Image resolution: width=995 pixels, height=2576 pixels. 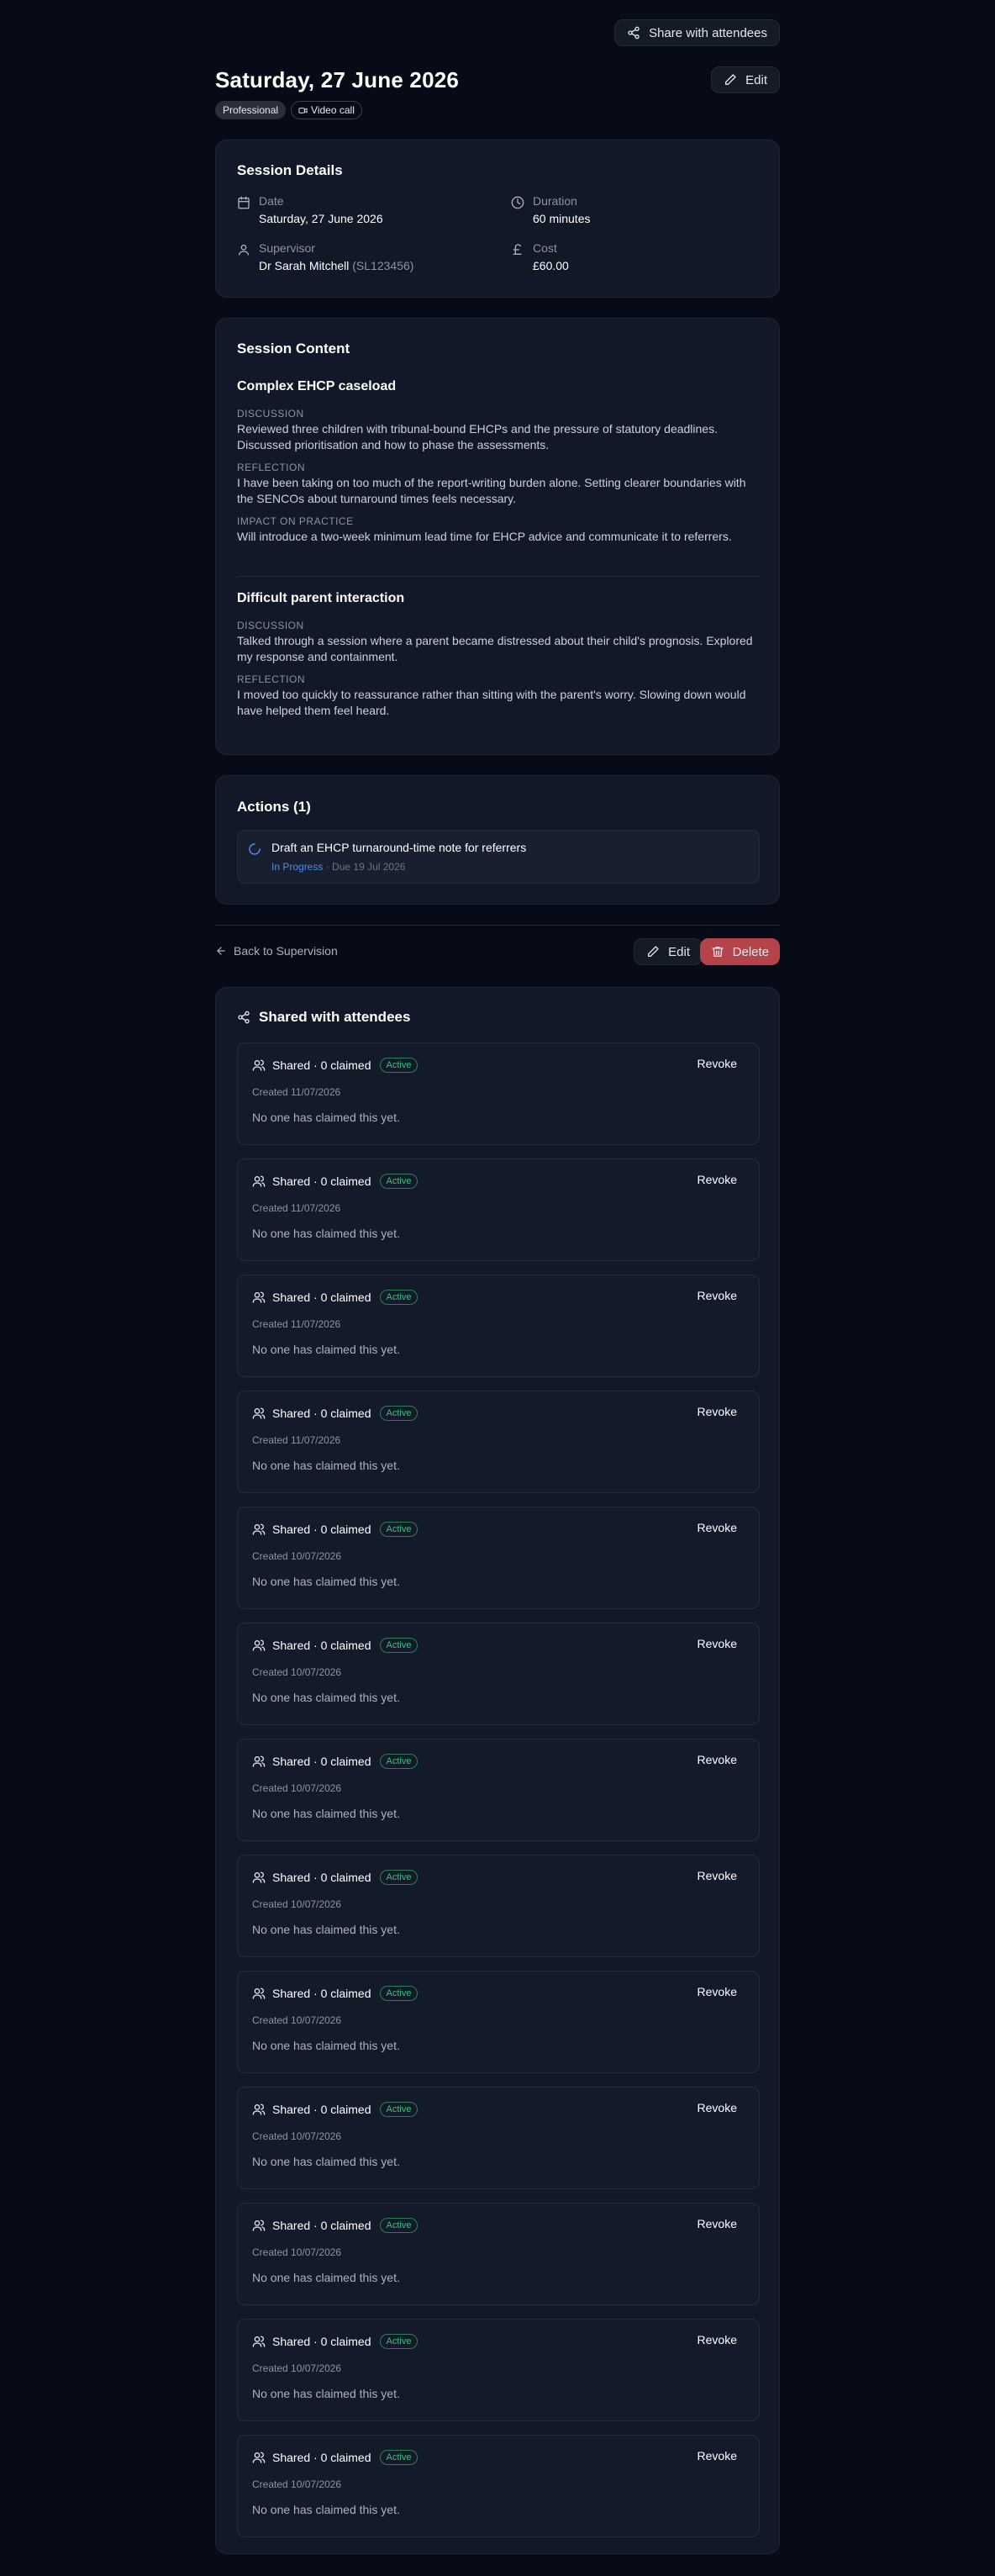 I want to click on action-meta: In Progress · Due 19 Jul 2026, so click(x=338, y=867).